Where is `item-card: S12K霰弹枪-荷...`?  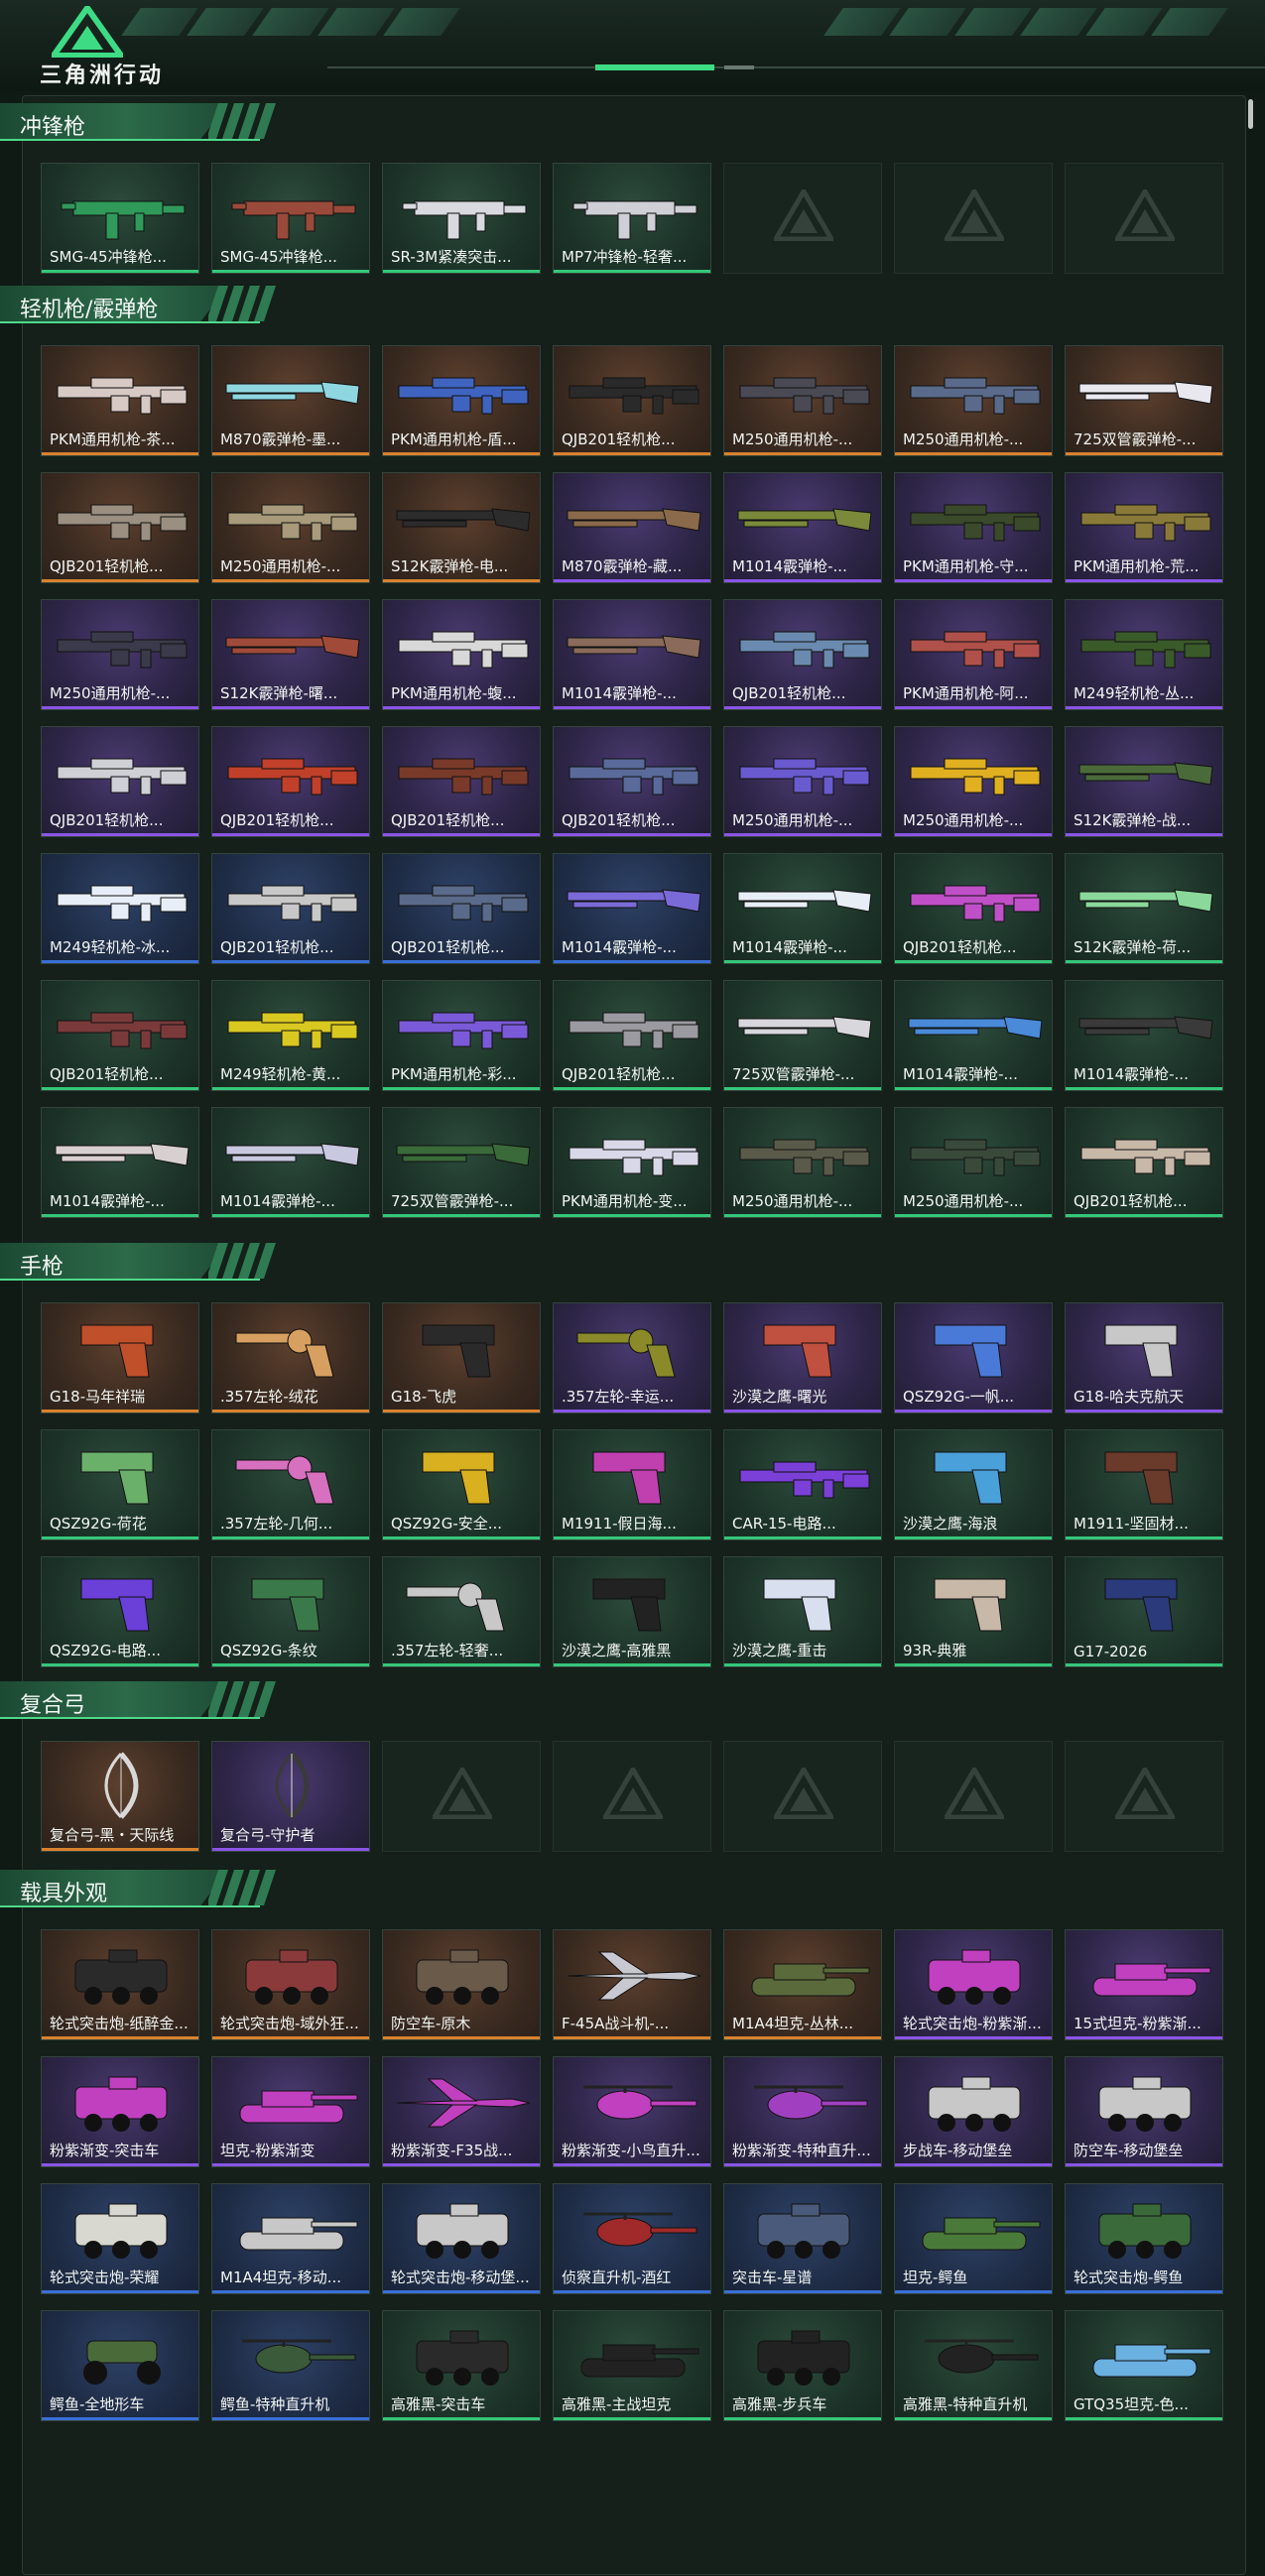 item-card: S12K霰弹枪-荷... is located at coordinates (1144, 908).